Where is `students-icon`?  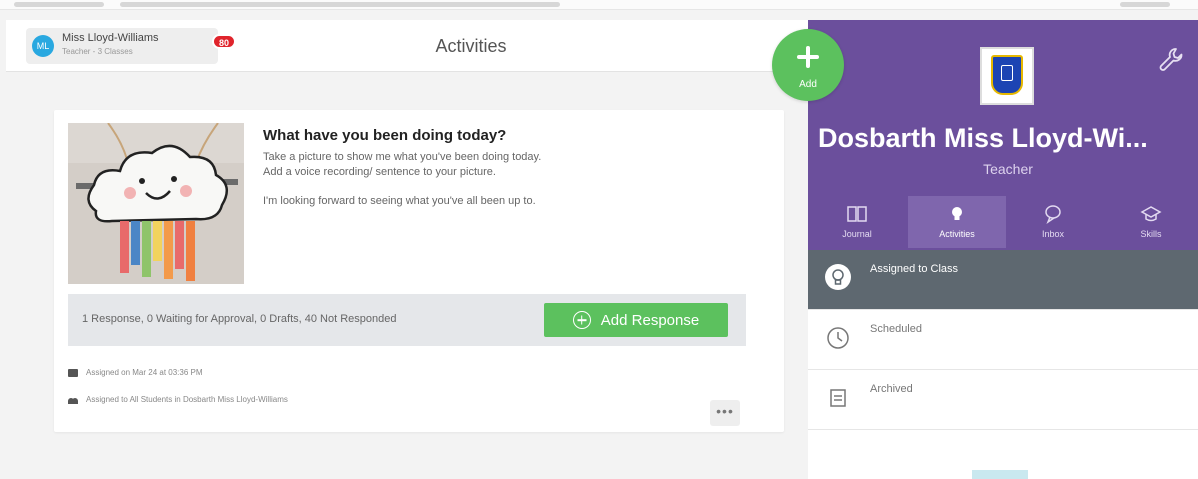 students-icon is located at coordinates (73, 400).